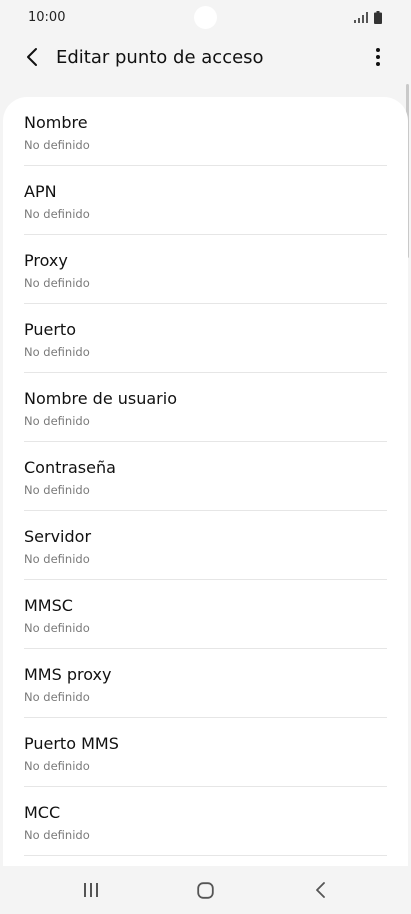 Image resolution: width=411 pixels, height=914 pixels. I want to click on recent-apps-icon, so click(91, 890).